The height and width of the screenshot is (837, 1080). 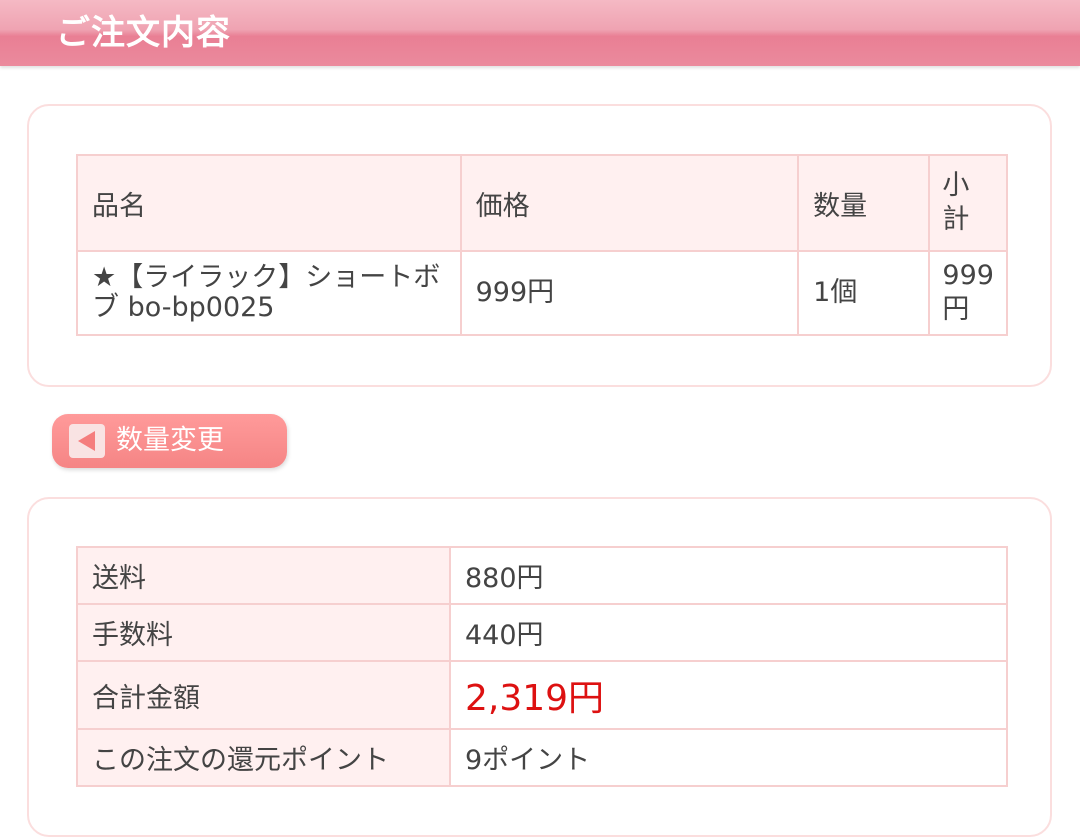 I want to click on item-name: ★【ライラック】ショートボブ bo-bp0025, so click(x=269, y=293).